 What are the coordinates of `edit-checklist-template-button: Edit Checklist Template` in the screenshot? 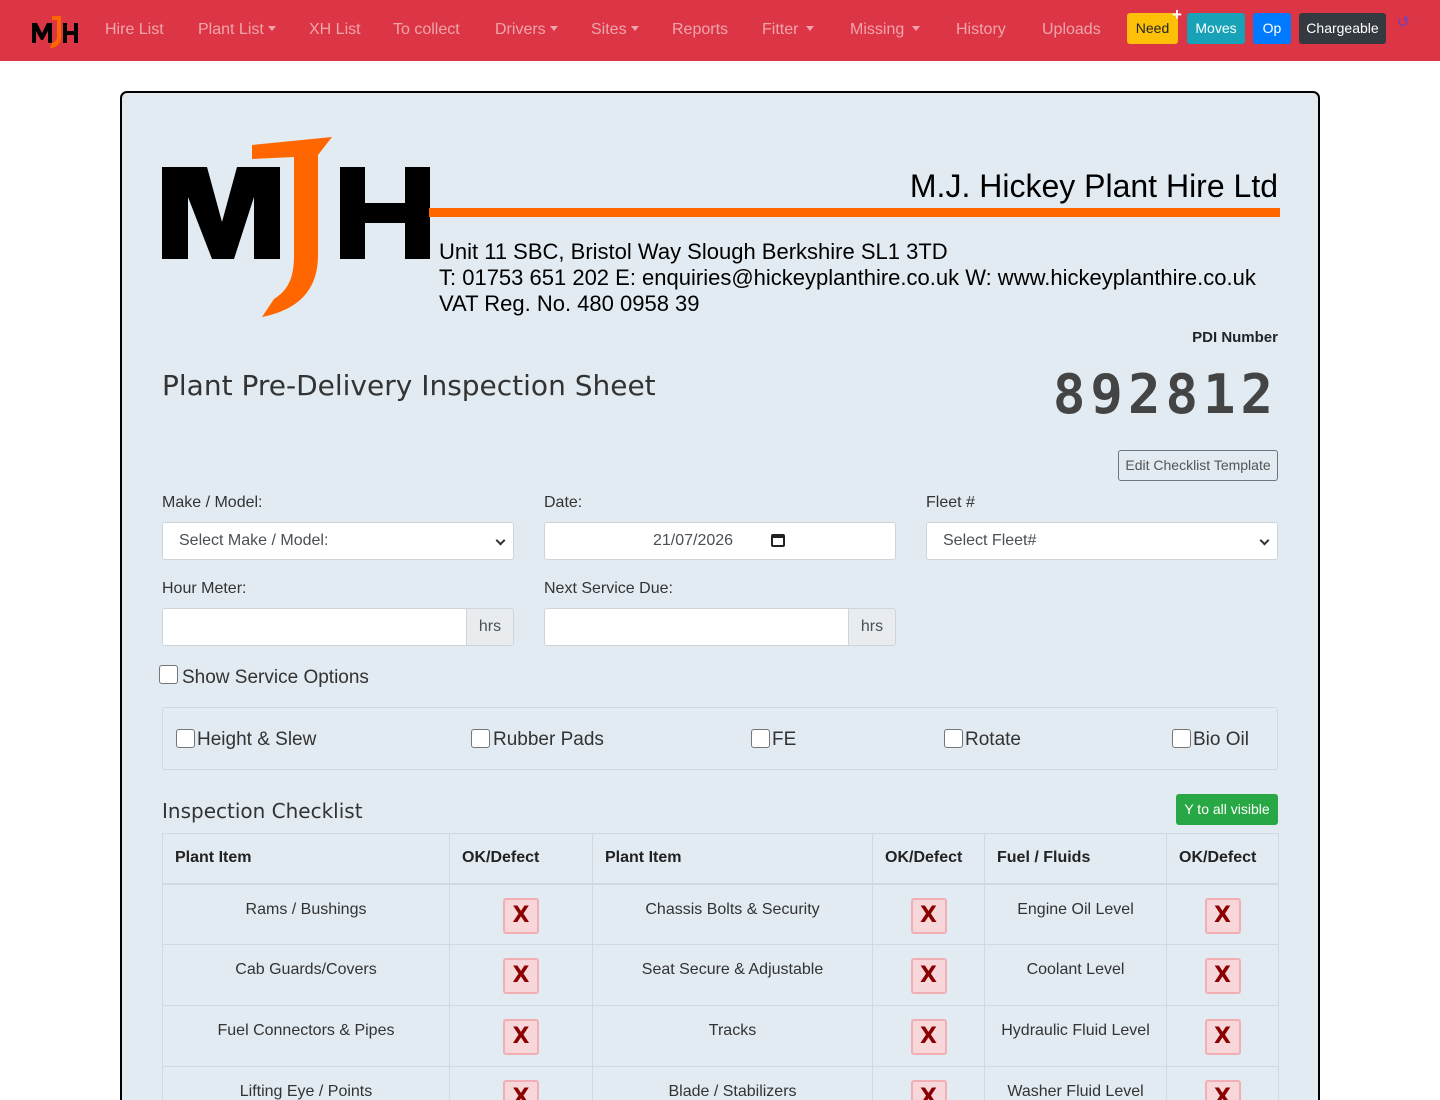 It's located at (1198, 465).